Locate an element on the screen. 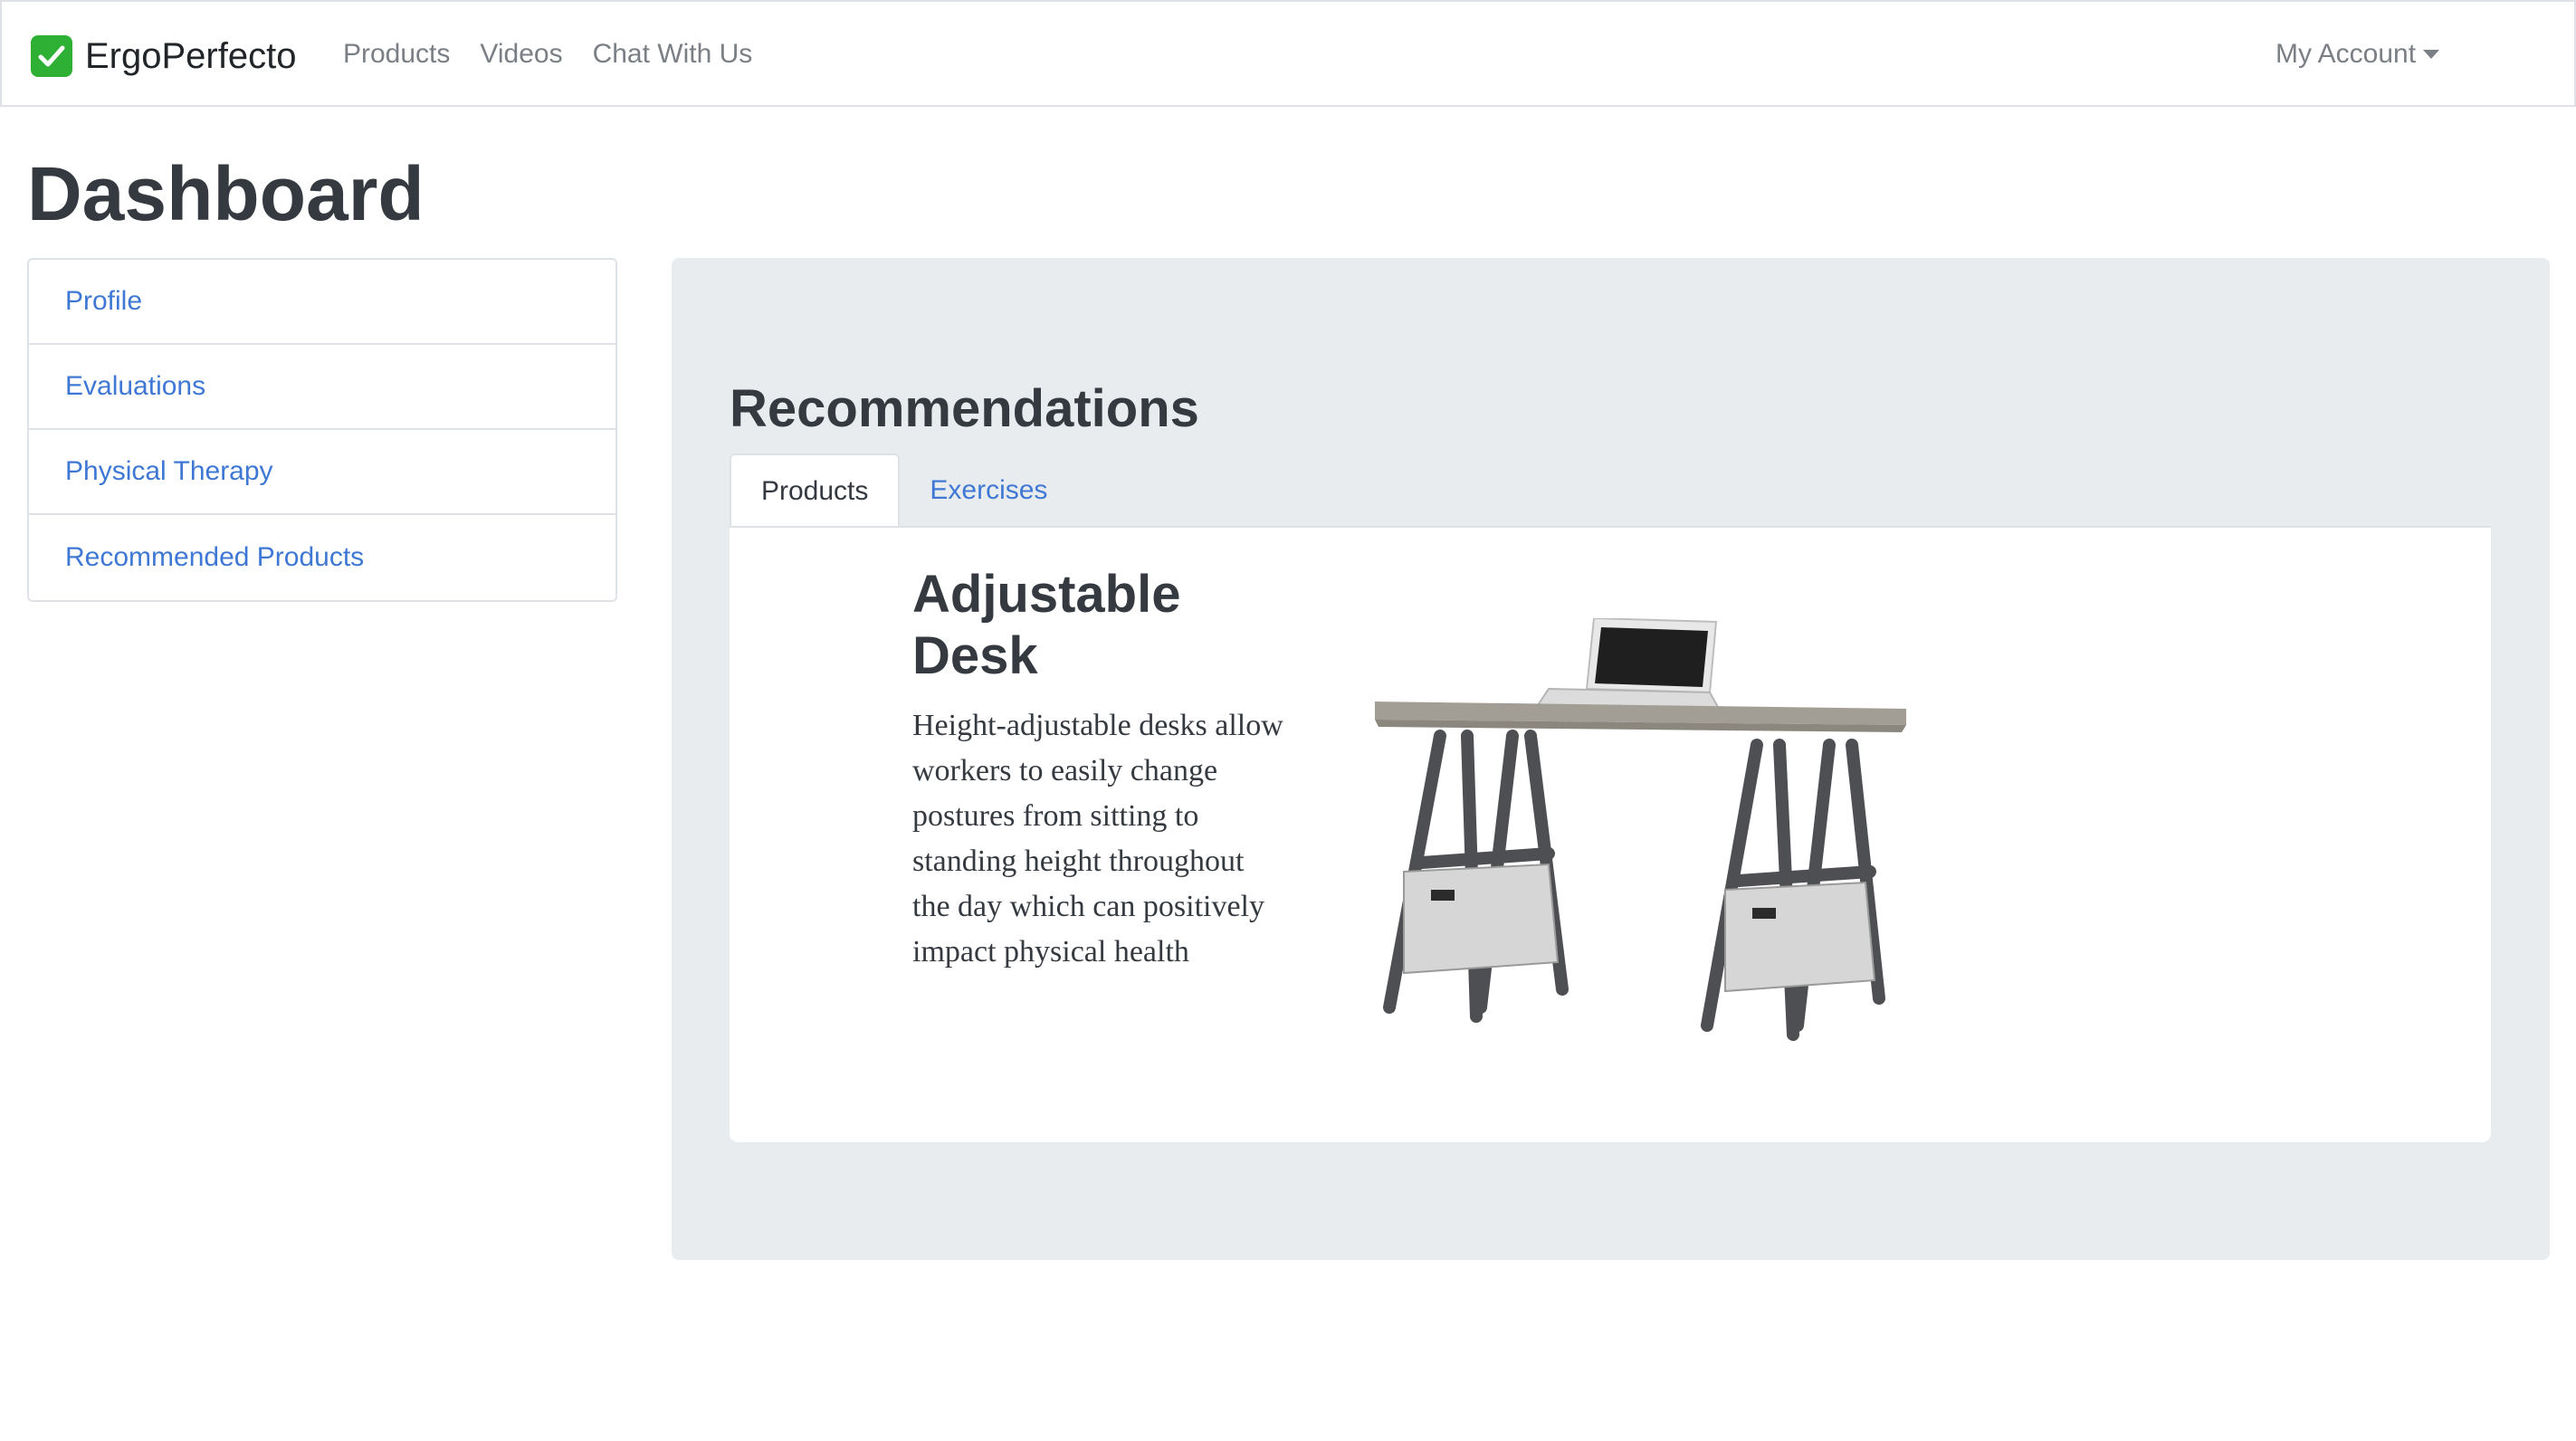  recommendation-tabs: Products Exercises is located at coordinates (904, 490).